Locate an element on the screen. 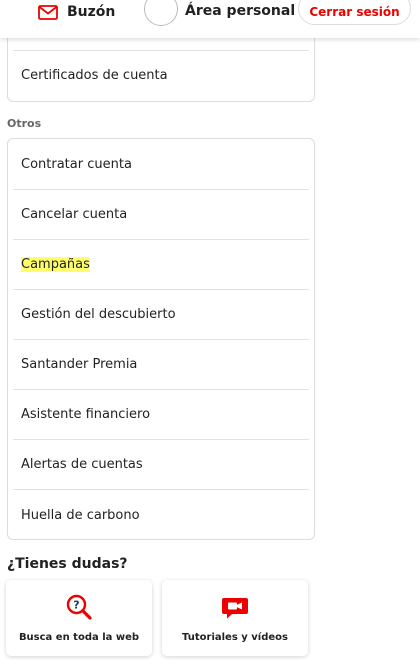  avatar is located at coordinates (161, 13).